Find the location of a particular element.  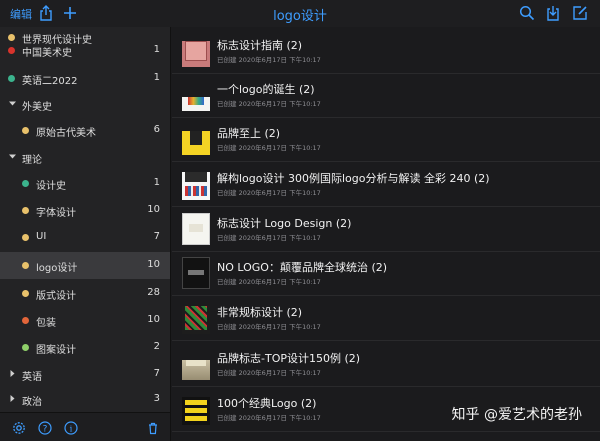

sidebar-item-label: 英语 is located at coordinates (32, 377).